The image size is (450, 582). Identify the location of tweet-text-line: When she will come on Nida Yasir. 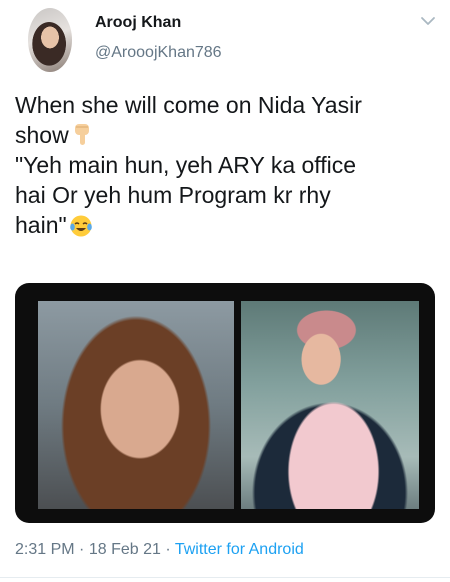
(188, 105).